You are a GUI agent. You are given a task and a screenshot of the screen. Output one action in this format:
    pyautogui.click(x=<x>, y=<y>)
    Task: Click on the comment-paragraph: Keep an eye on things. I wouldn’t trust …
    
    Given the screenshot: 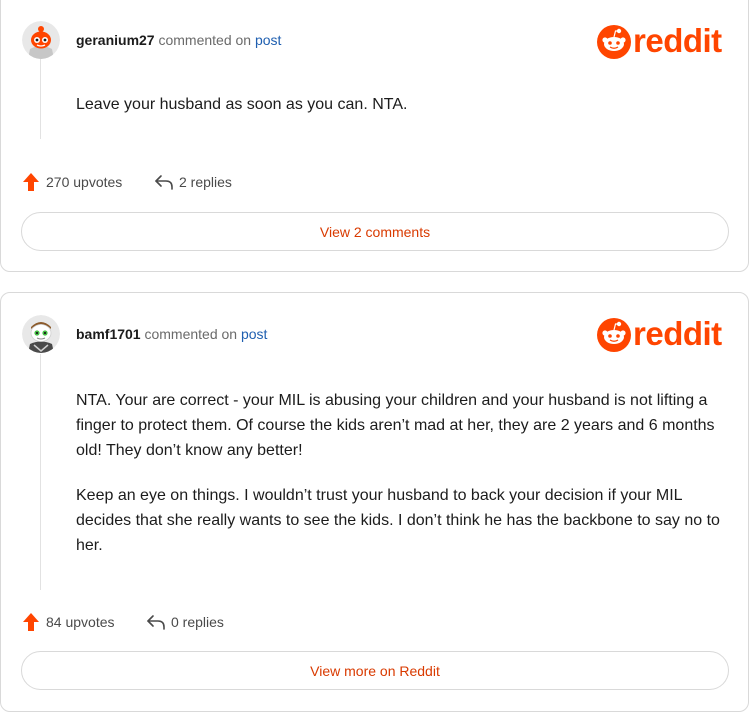 What is the action you would take?
    pyautogui.click(x=398, y=520)
    